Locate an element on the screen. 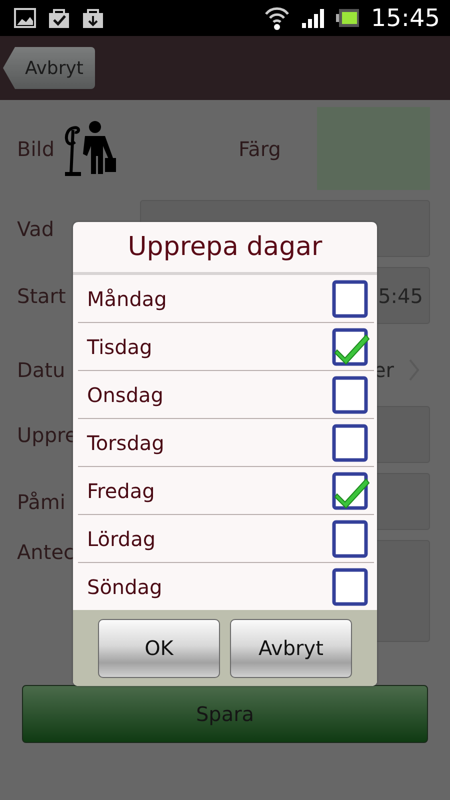 Image resolution: width=450 pixels, height=800 pixels. day-label: Söndag is located at coordinates (124, 586).